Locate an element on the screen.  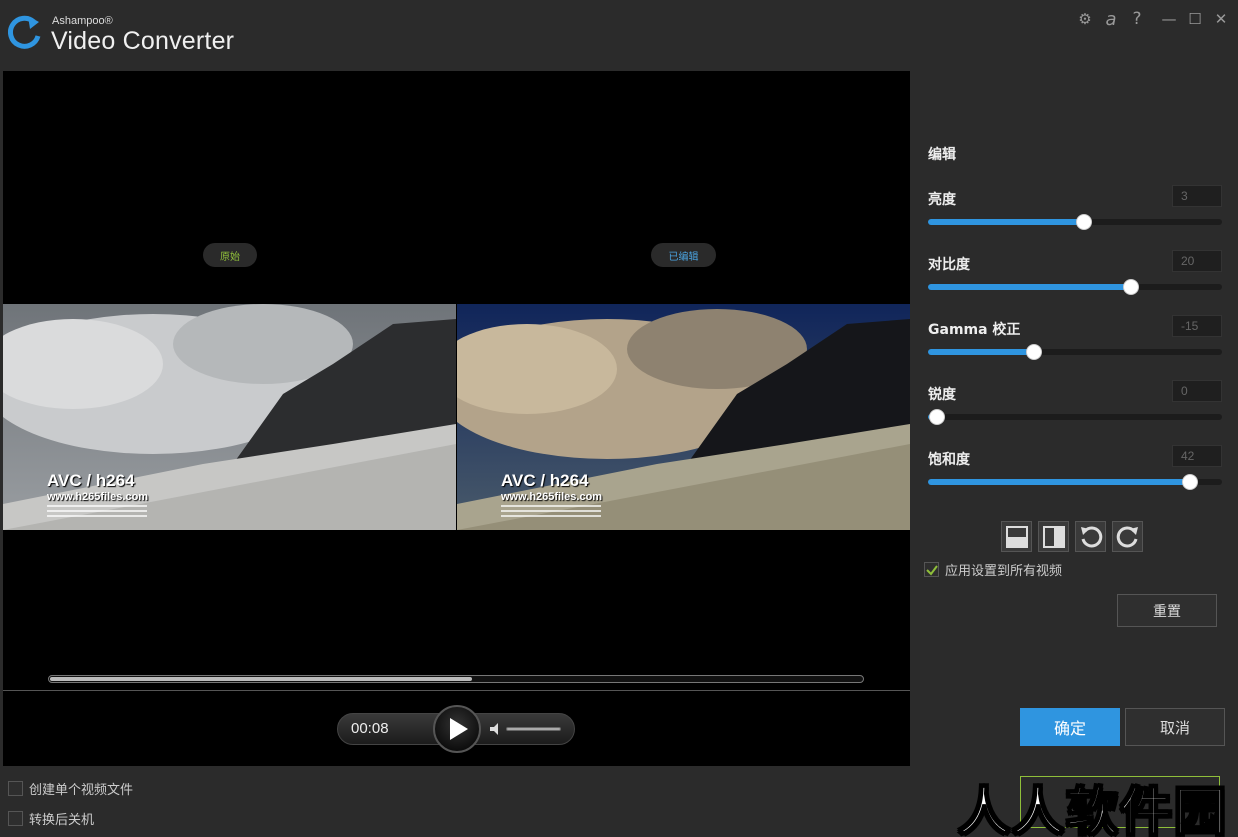
slider-label: 对比度 is located at coordinates (949, 265).